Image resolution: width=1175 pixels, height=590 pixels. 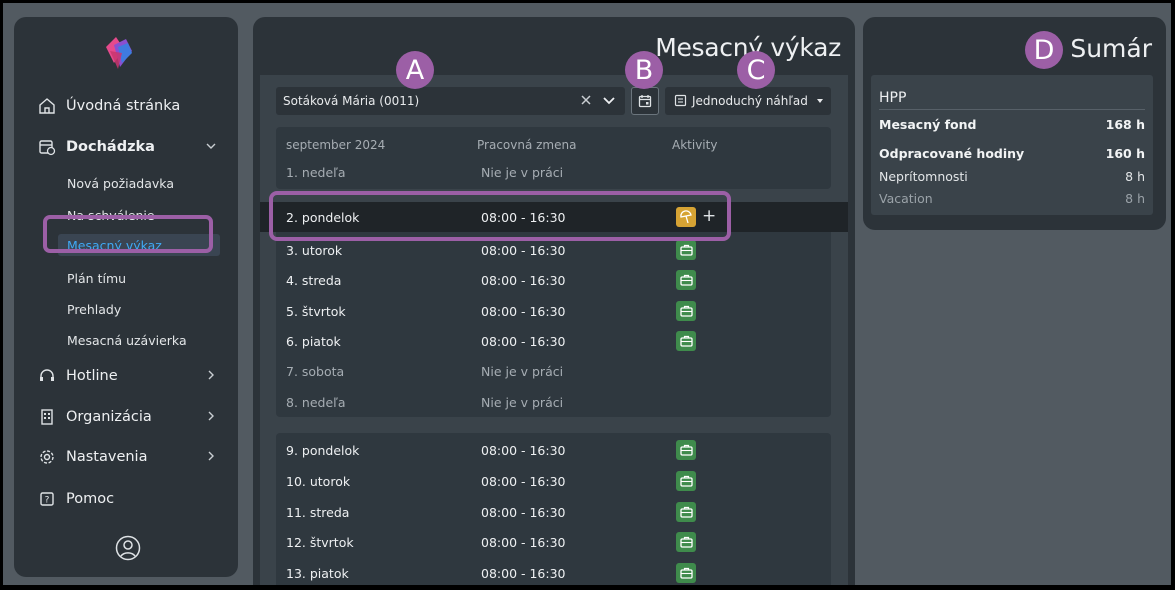 What do you see at coordinates (820, 101) in the screenshot?
I see `dropdown-caret-icon` at bounding box center [820, 101].